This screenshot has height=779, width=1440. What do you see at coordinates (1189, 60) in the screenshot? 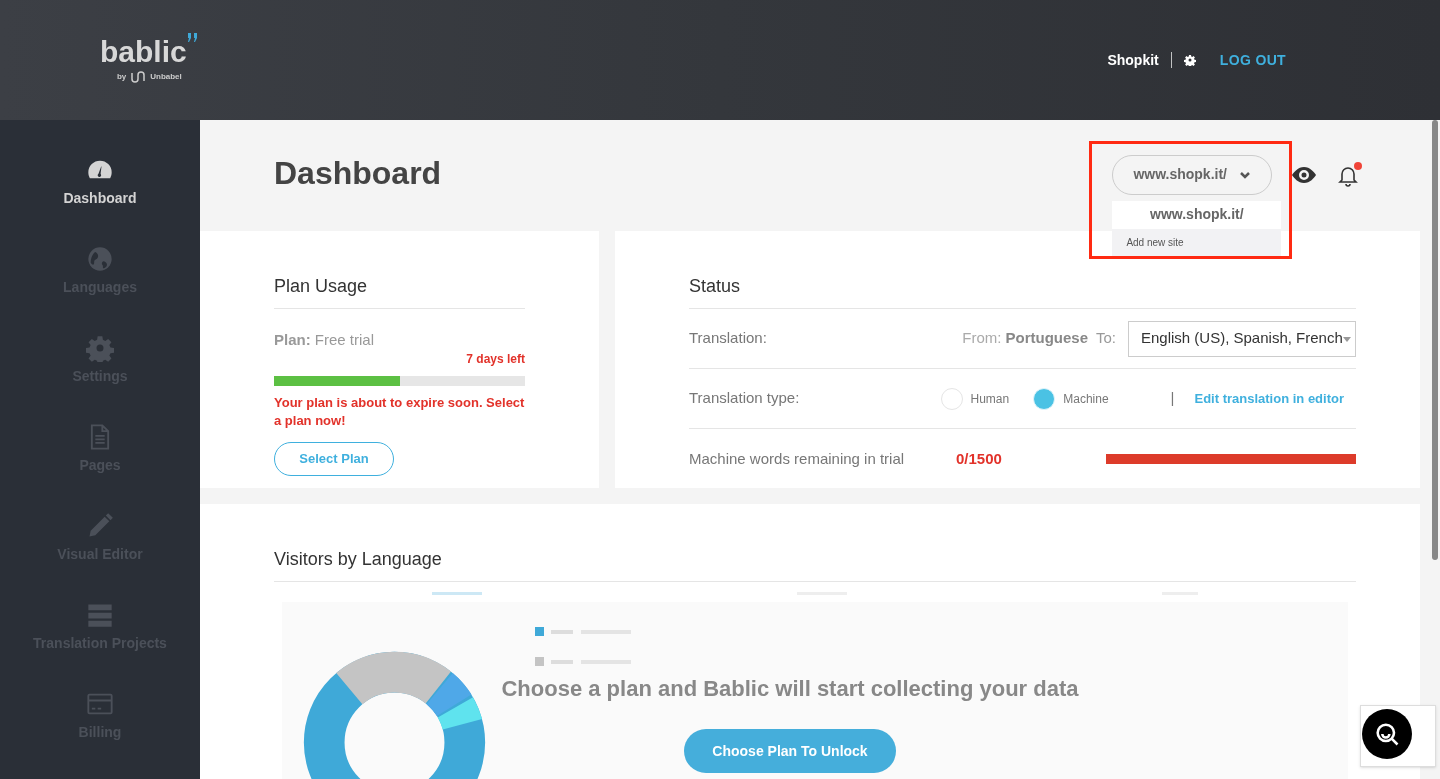
I see `settings-icon` at bounding box center [1189, 60].